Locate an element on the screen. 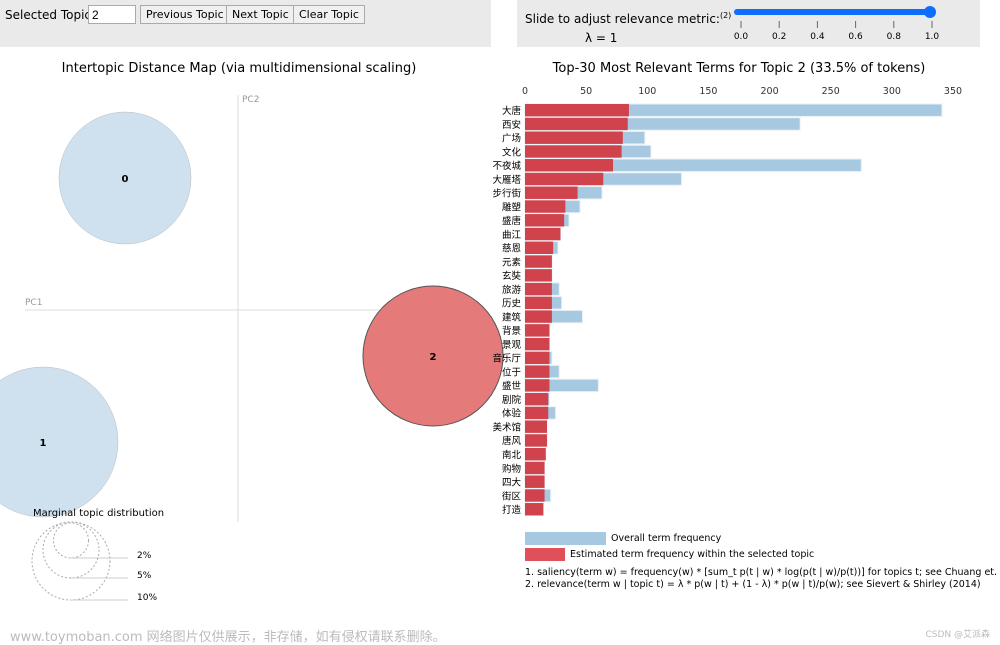  term-label: 历史 is located at coordinates (512, 304).